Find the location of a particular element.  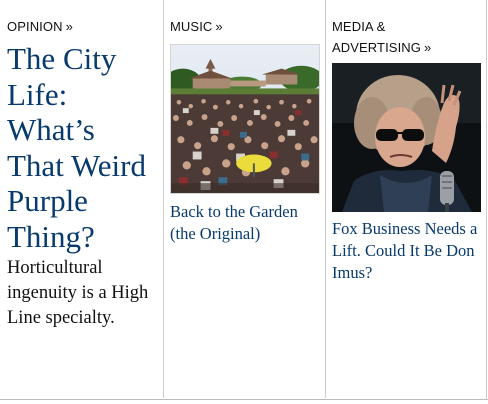

bottom-divider is located at coordinates (244, 399).